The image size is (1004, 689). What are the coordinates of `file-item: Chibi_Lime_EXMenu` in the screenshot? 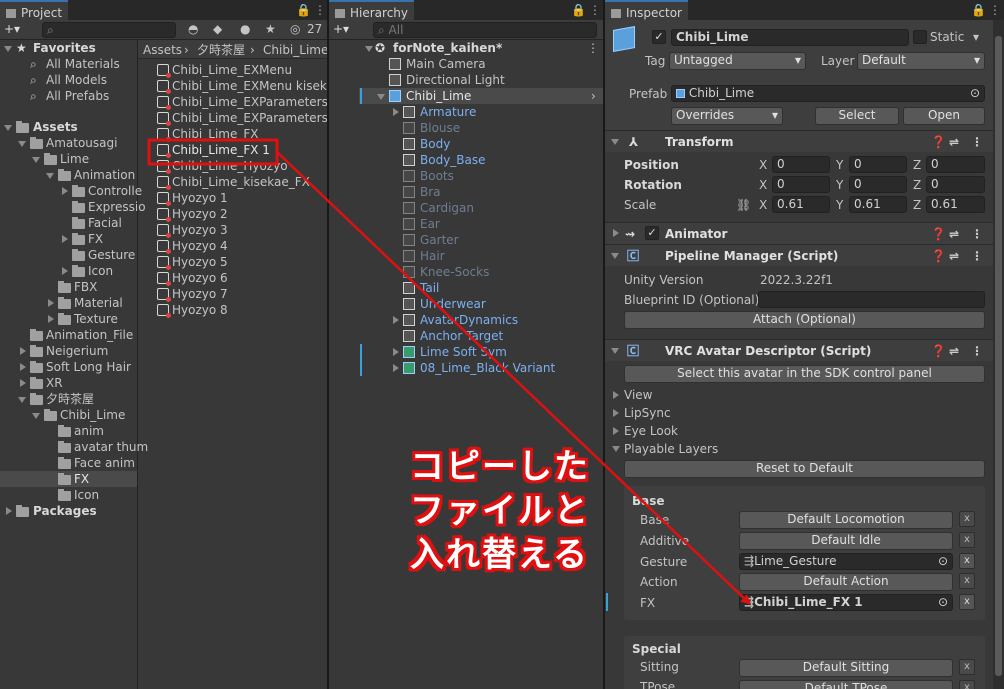 It's located at (232, 70).